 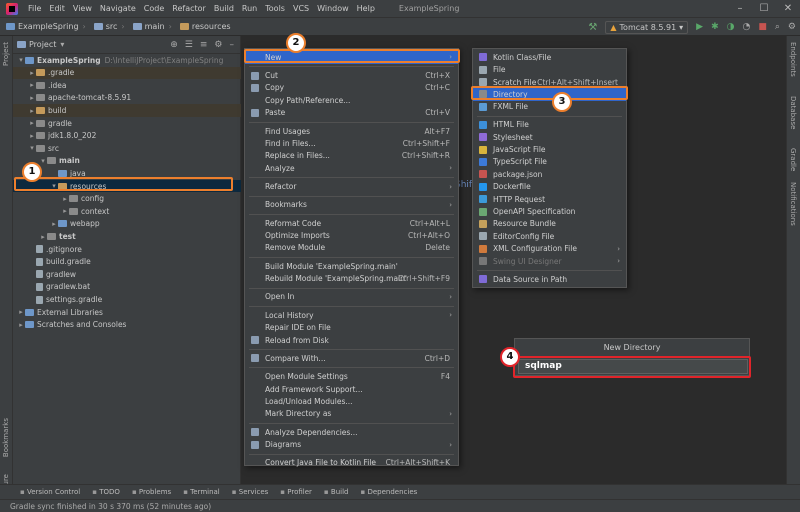 I want to click on gradle-tool-tab: Gradle, so click(x=793, y=159).